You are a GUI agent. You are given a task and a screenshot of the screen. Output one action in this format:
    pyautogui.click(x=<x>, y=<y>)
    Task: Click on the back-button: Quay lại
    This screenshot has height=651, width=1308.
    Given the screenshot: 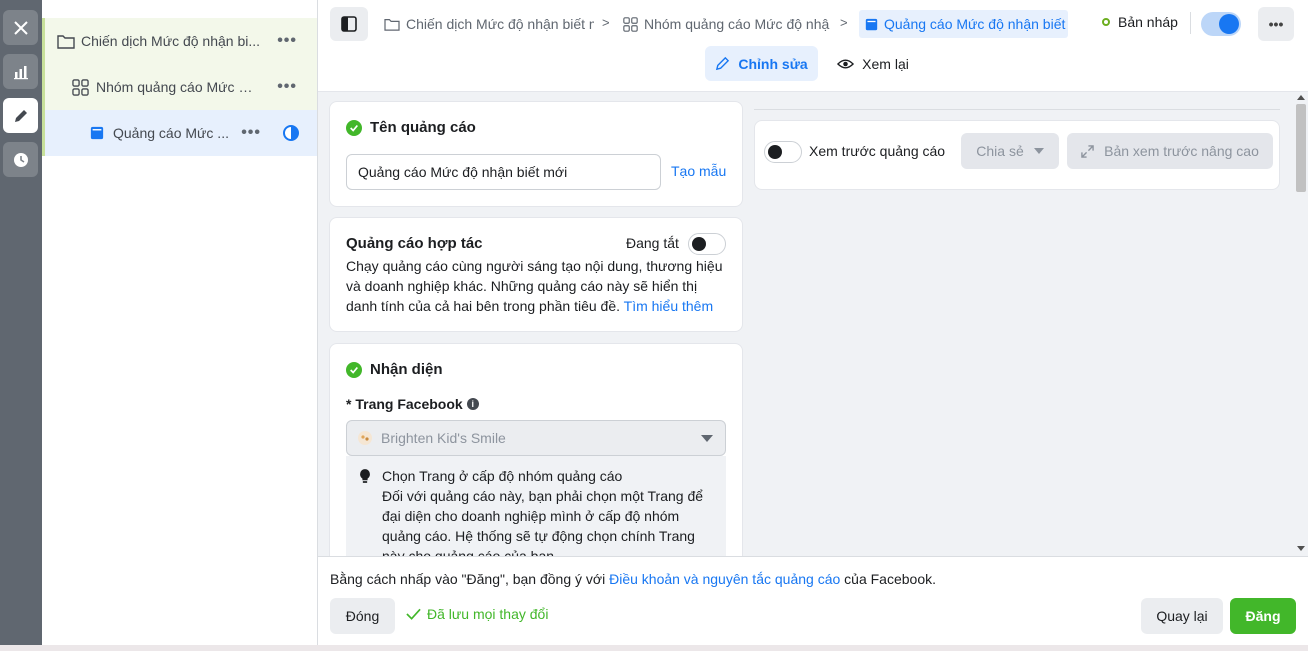 What is the action you would take?
    pyautogui.click(x=1182, y=616)
    